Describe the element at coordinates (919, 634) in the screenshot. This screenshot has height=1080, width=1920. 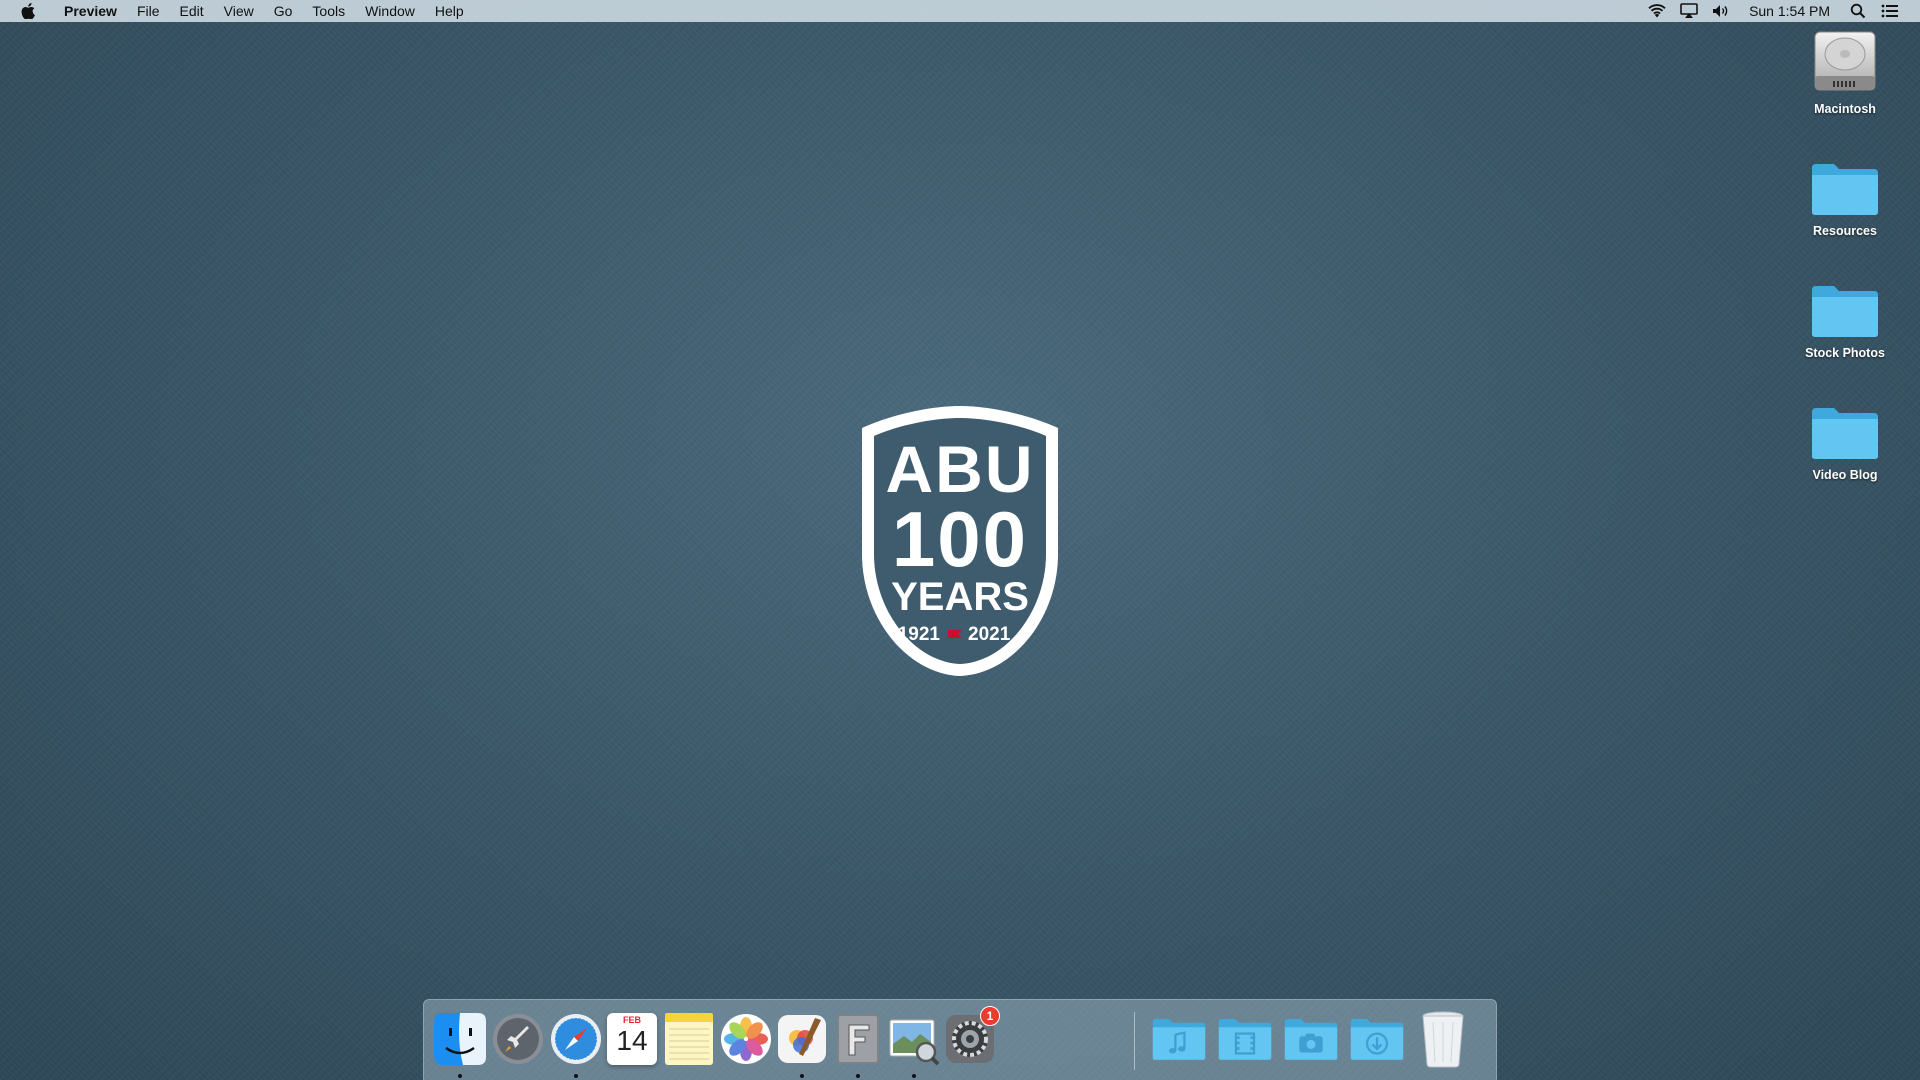
I see `logo-year-start: 1921` at that location.